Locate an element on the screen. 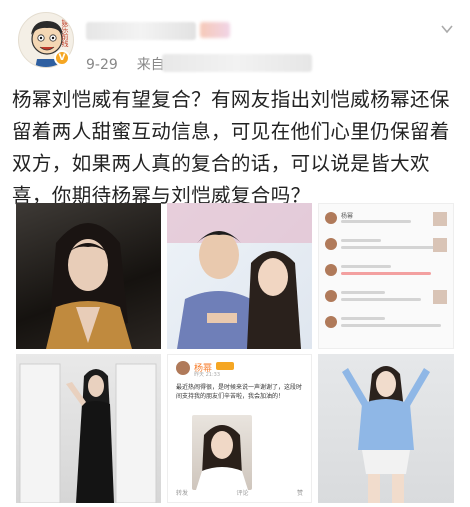 The width and height of the screenshot is (470, 507). post-date: 9-29 is located at coordinates (102, 65).